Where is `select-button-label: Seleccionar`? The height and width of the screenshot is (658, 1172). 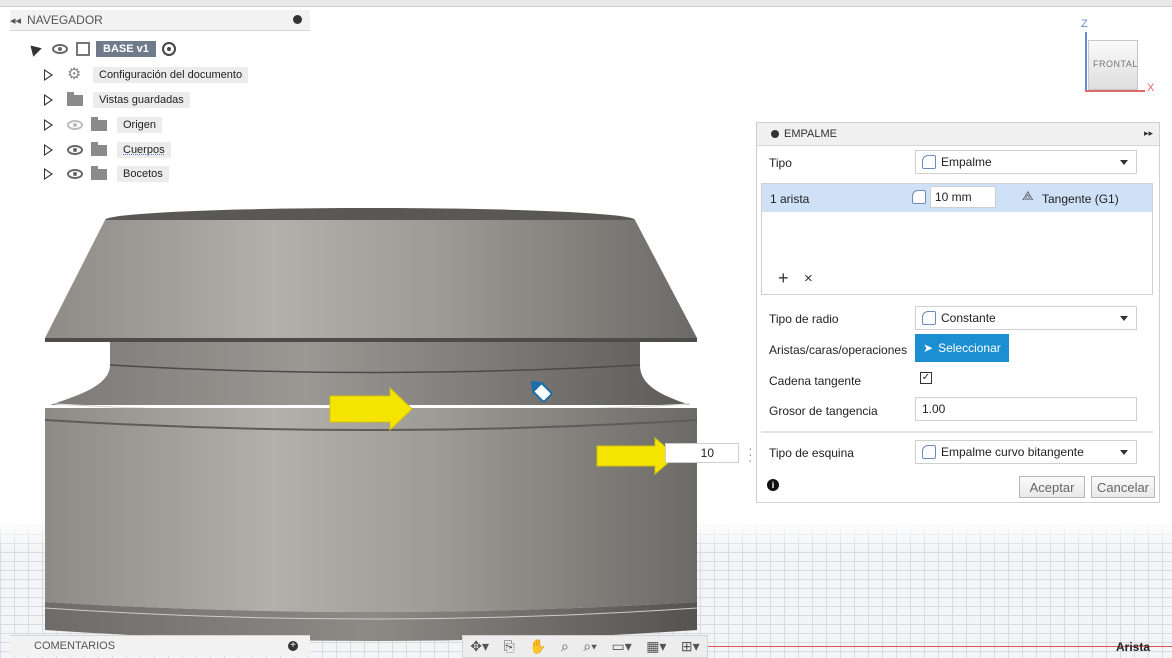 select-button-label: Seleccionar is located at coordinates (969, 348).